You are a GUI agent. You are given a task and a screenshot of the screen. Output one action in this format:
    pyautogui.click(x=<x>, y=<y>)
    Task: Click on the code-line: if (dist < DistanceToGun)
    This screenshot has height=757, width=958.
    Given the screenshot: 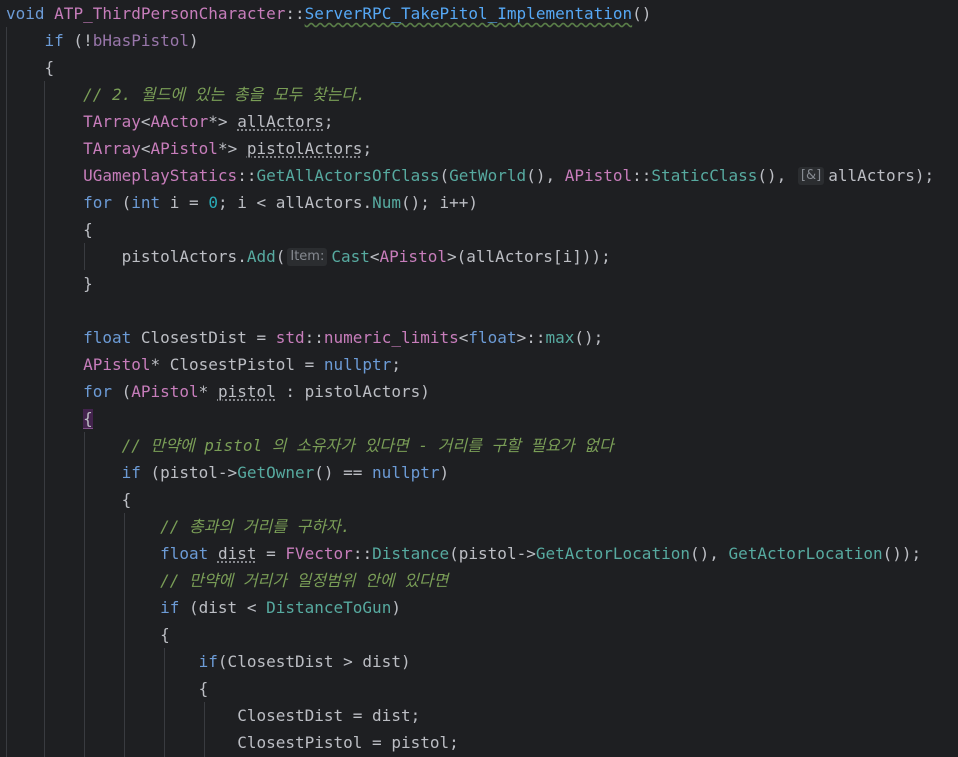 What is the action you would take?
    pyautogui.click(x=482, y=607)
    